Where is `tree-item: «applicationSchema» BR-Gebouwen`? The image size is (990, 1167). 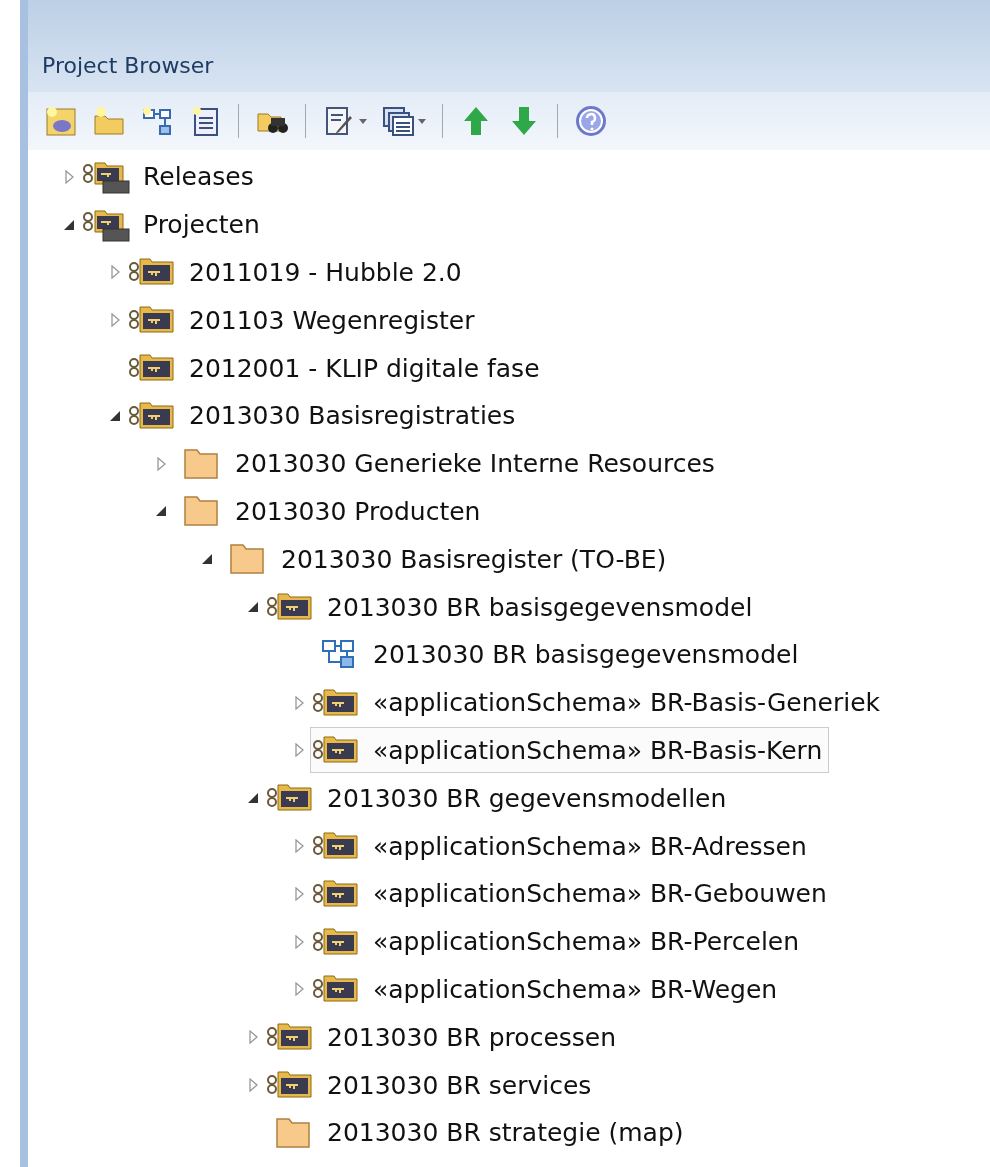
tree-item: «applicationSchema» BR-Gebouwen is located at coordinates (572, 893).